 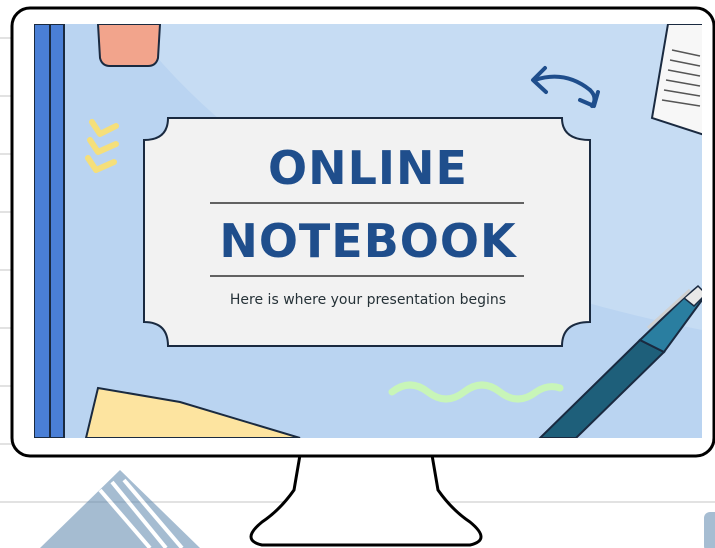 I want to click on slide-subtitle: Here is where your presentation begins, so click(x=368, y=300).